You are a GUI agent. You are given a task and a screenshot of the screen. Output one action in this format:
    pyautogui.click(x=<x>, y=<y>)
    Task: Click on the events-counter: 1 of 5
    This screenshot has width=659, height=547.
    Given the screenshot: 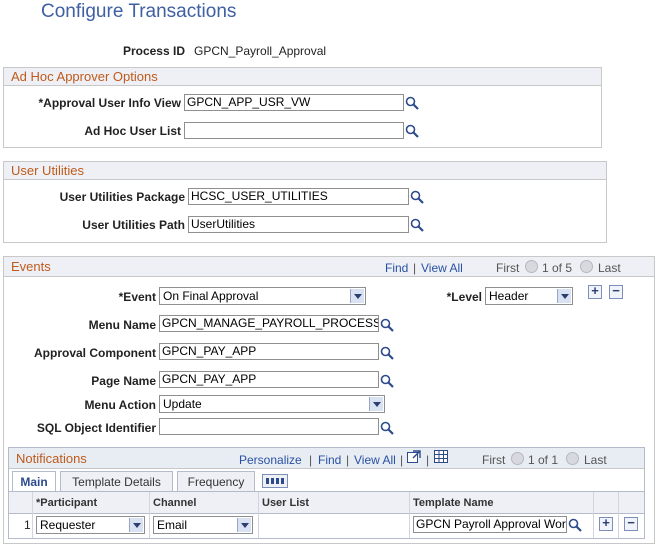 What is the action you would take?
    pyautogui.click(x=557, y=268)
    